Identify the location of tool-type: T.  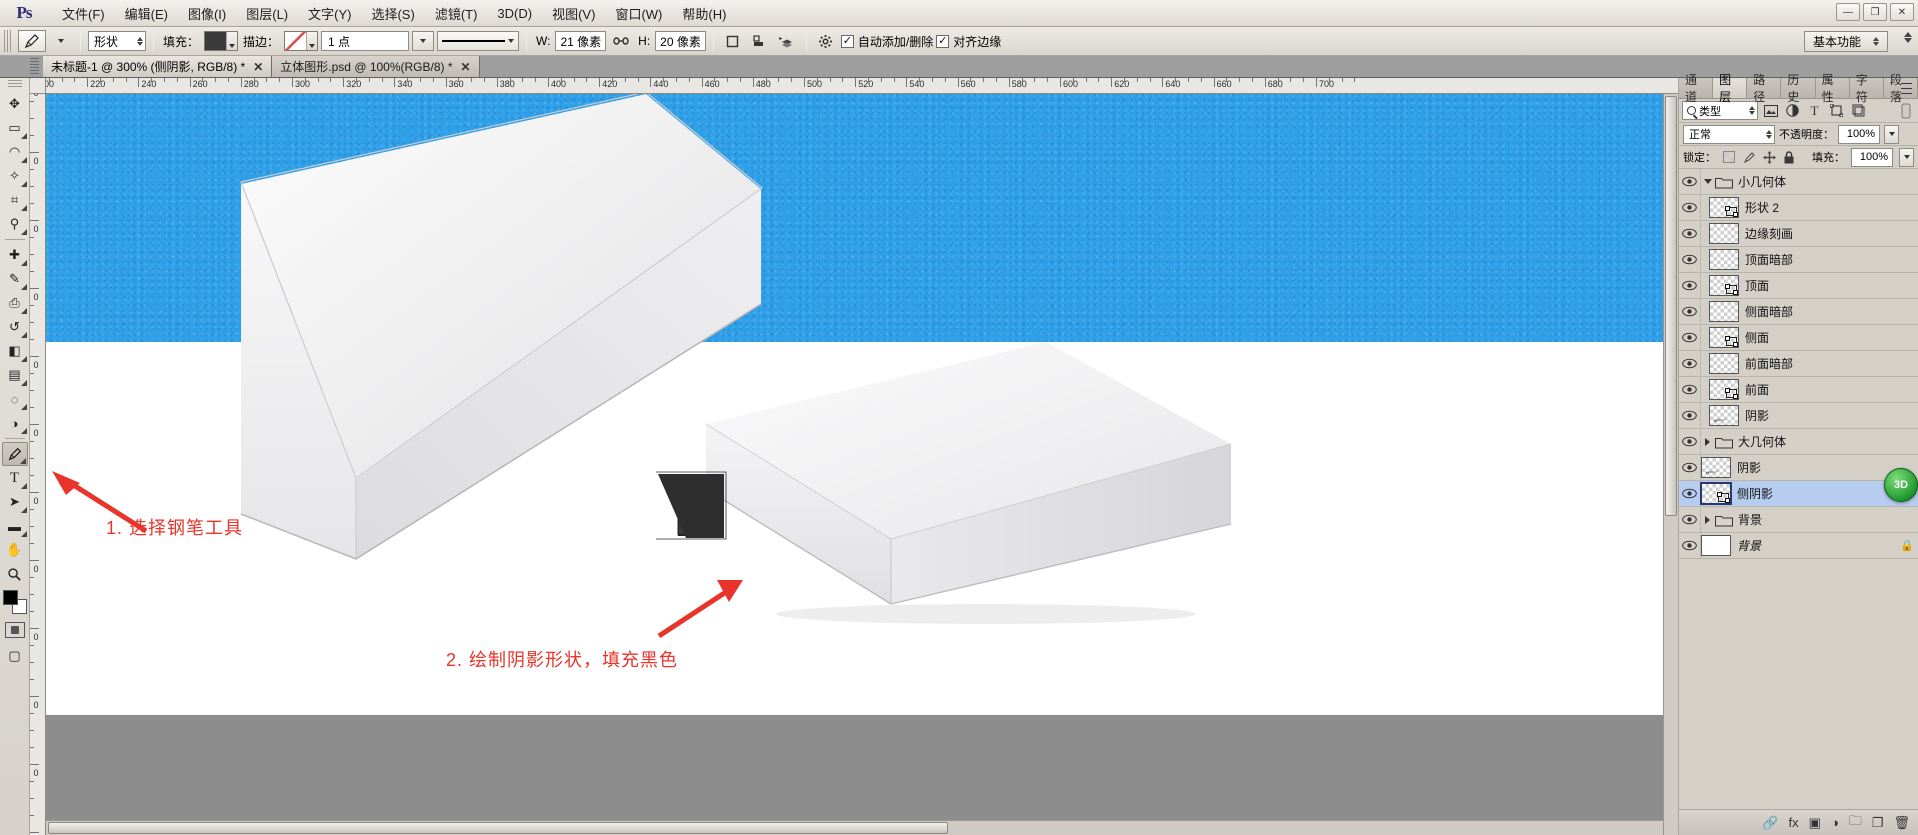
(15, 478).